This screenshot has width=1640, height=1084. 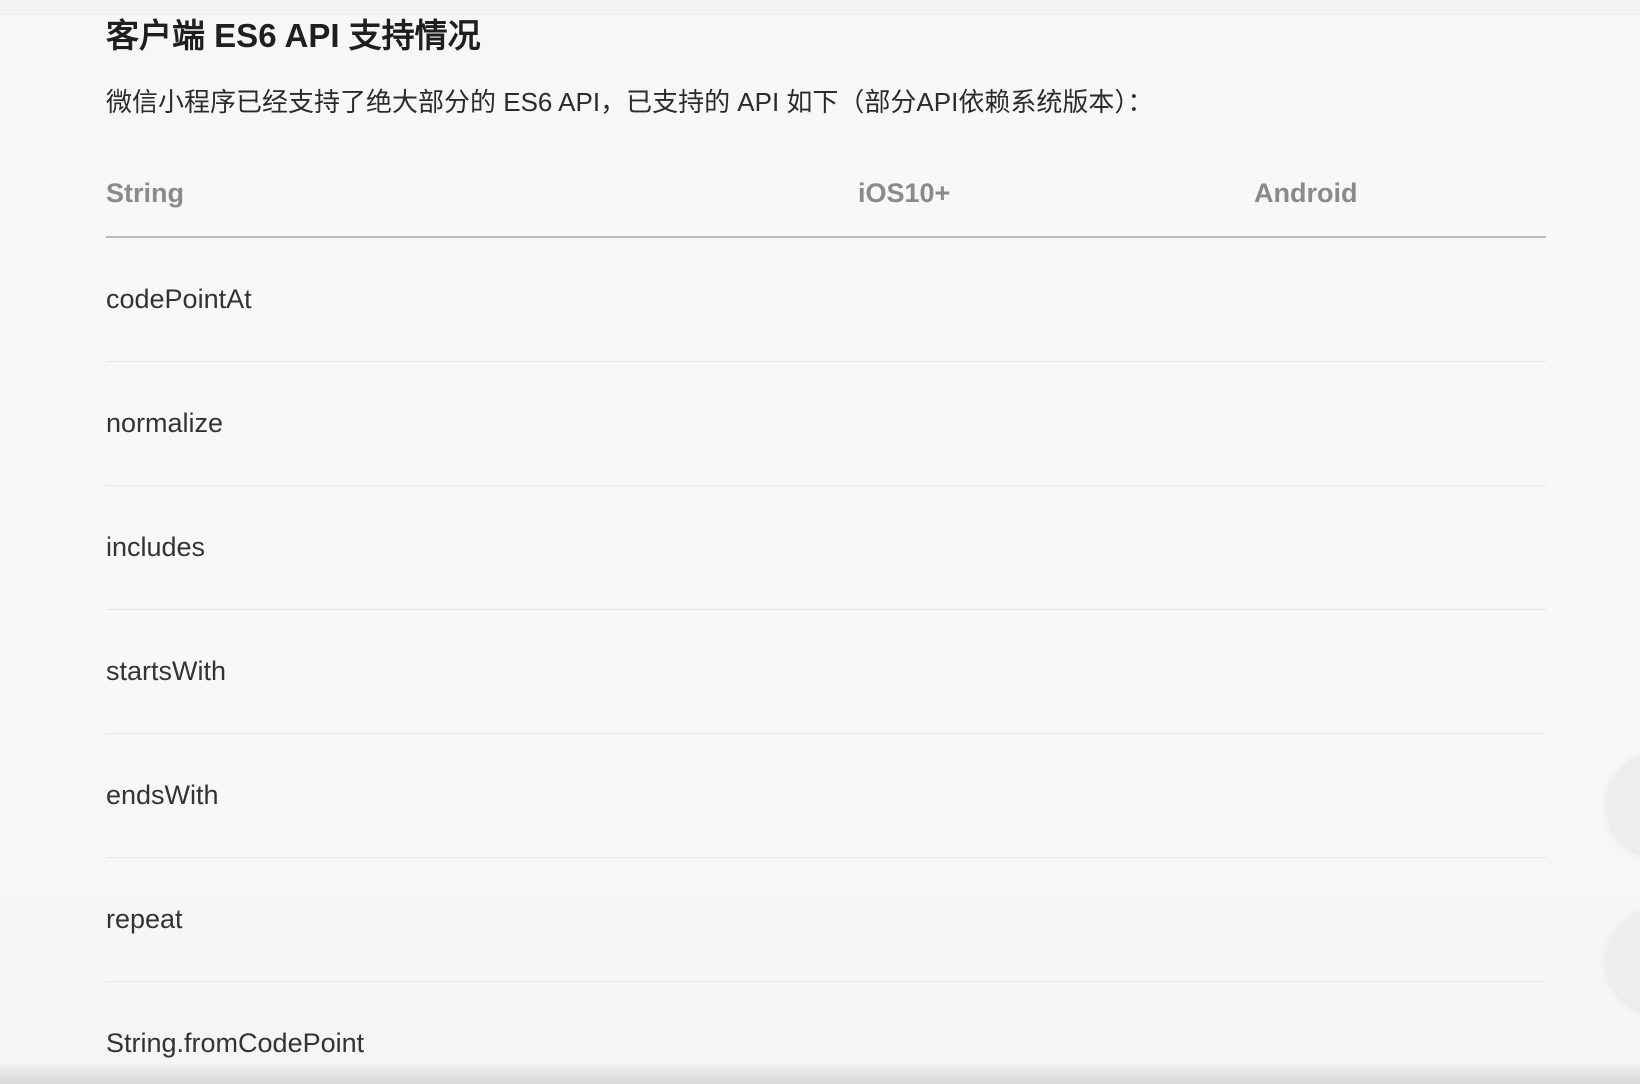 I want to click on back-to-top-button, so click(x=1623, y=804).